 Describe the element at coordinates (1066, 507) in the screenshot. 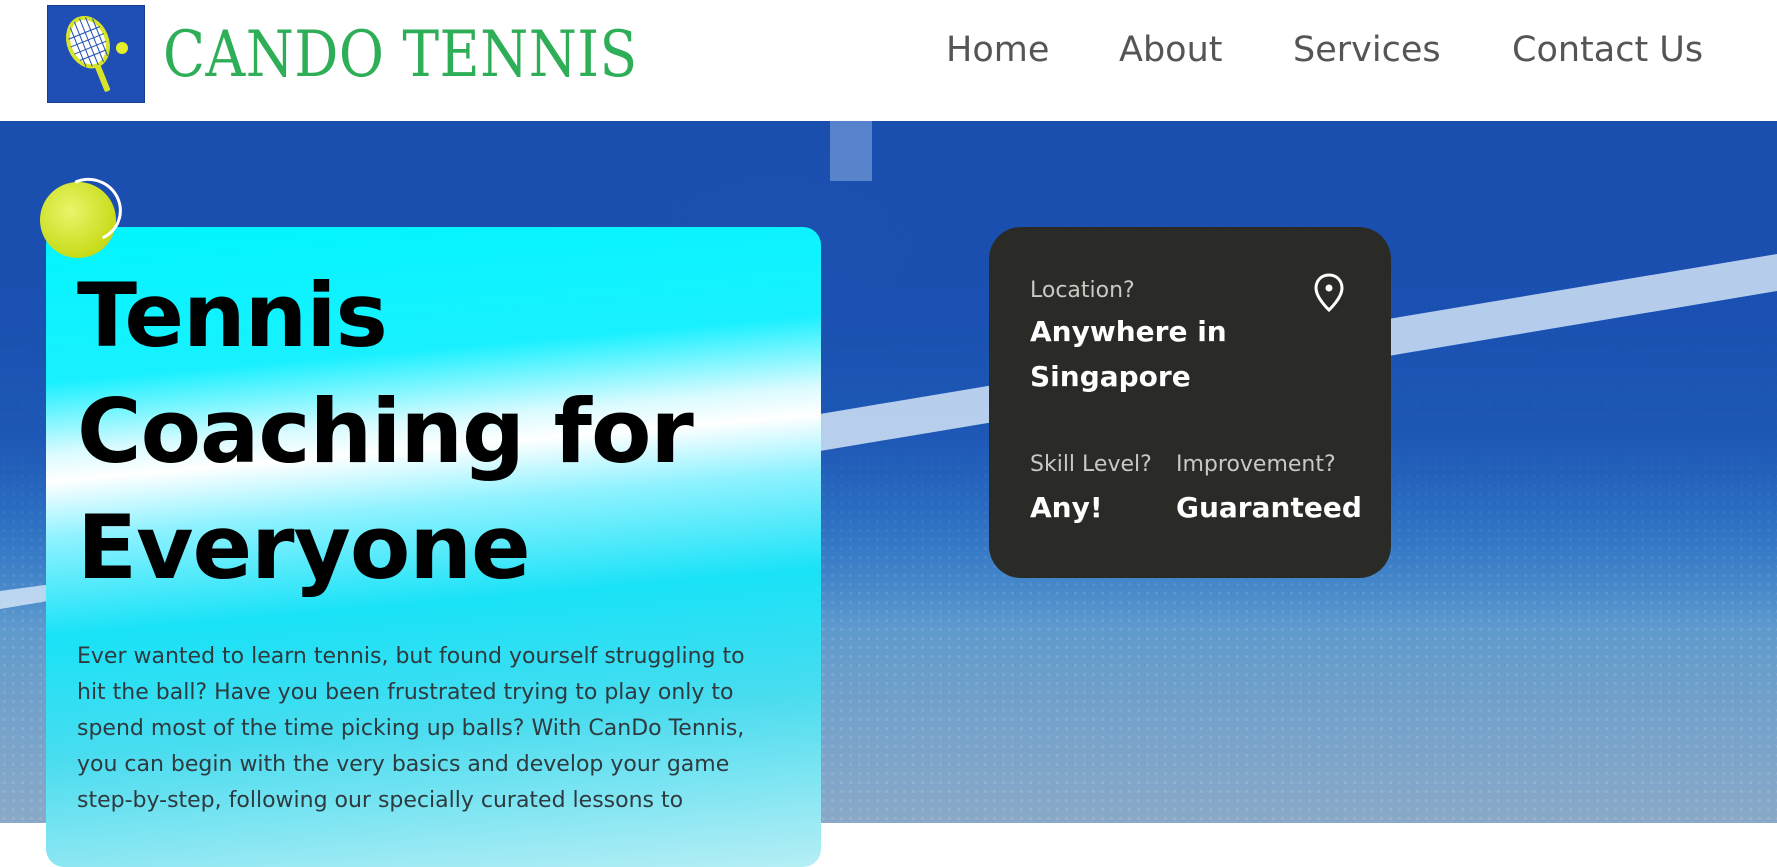

I see `skill-level-value: Any!` at that location.